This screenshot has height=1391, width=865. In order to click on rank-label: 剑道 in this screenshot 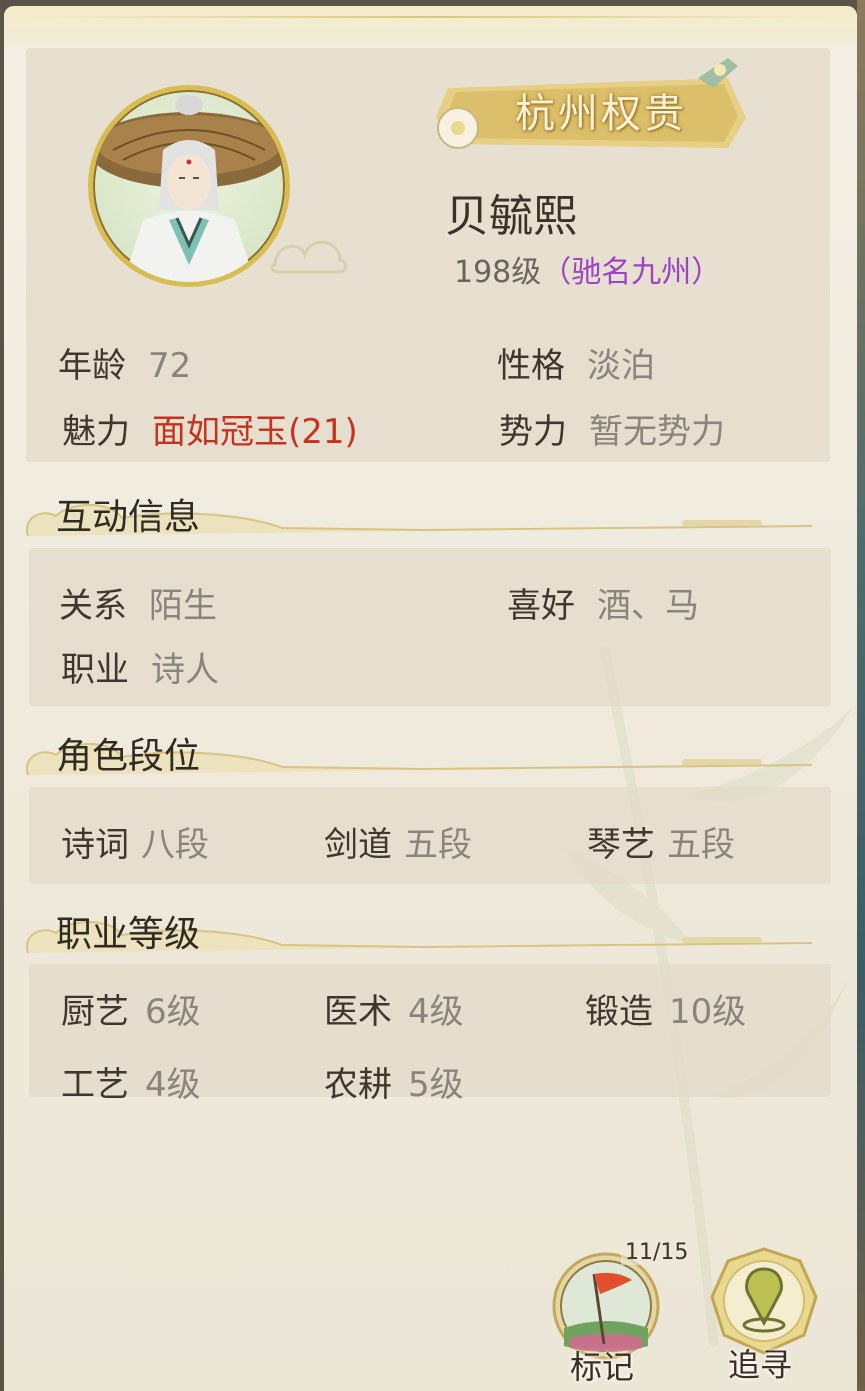, I will do `click(358, 845)`.